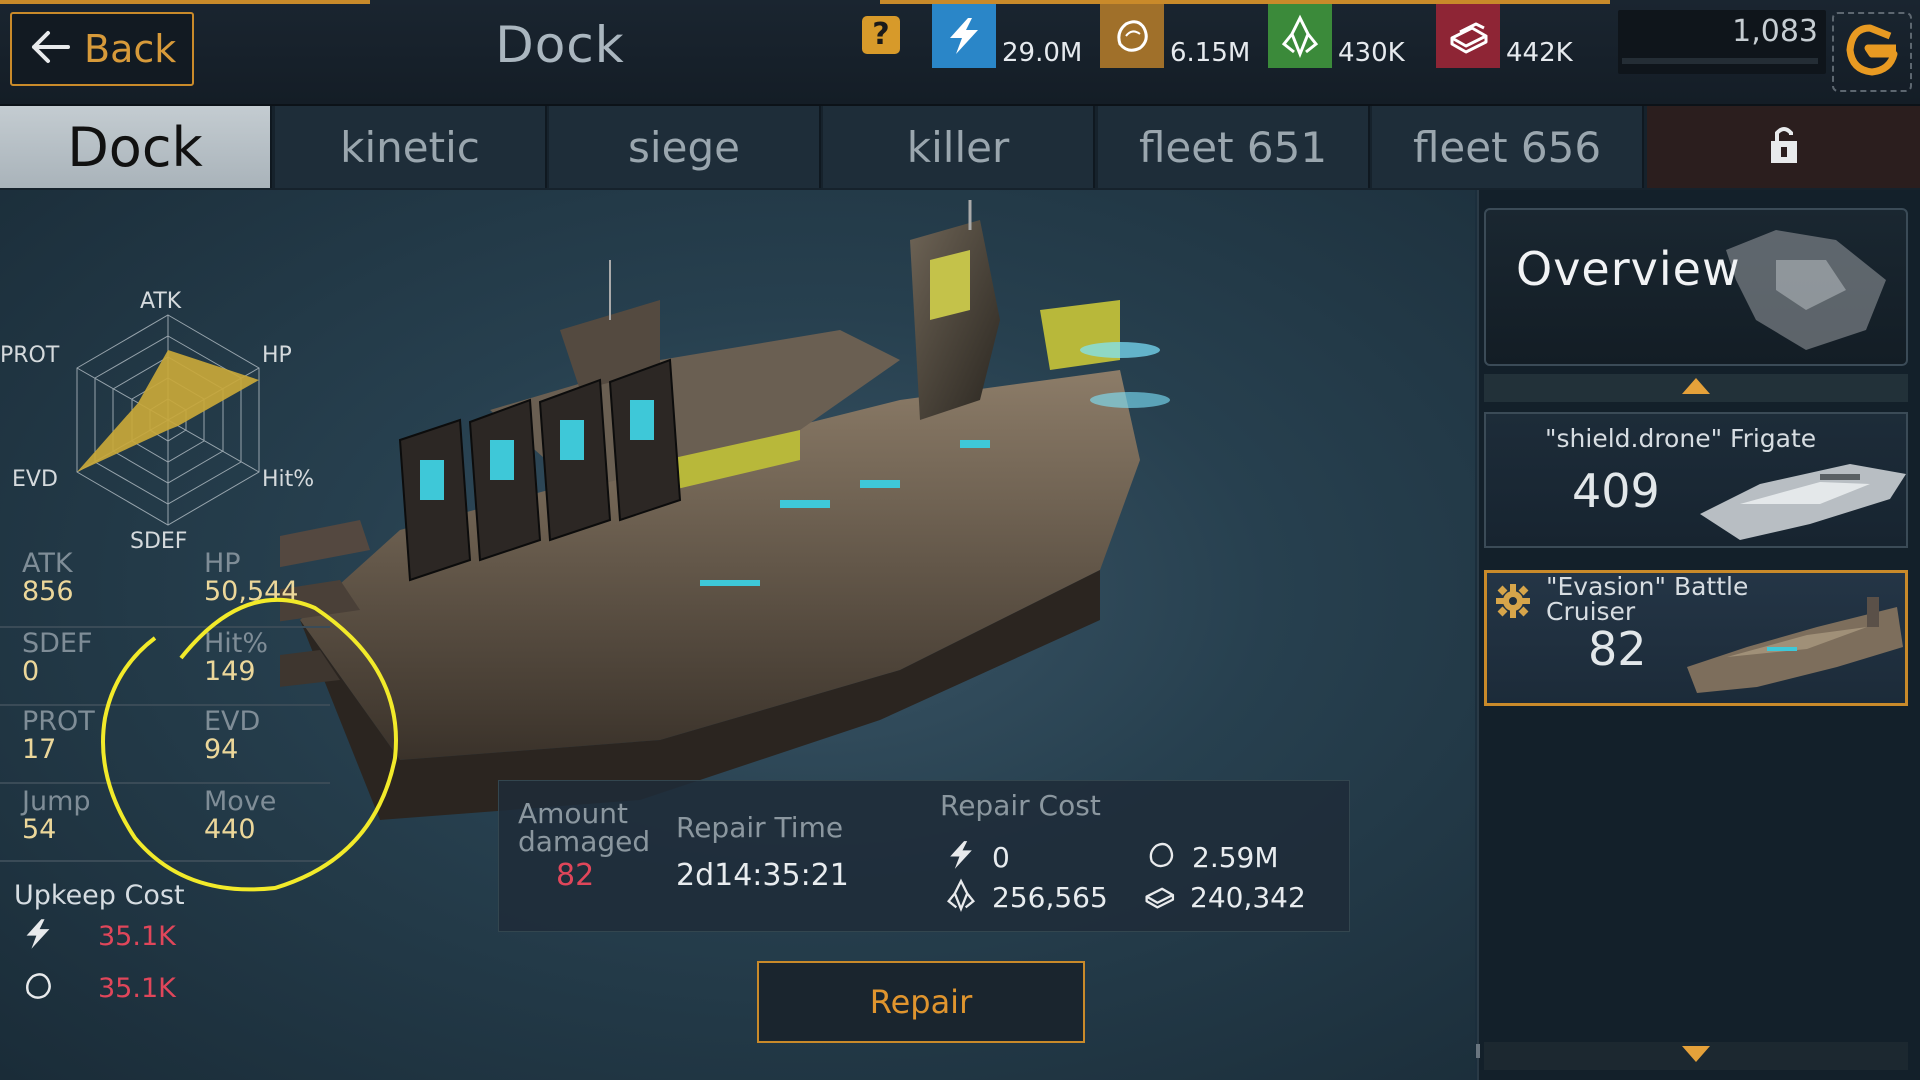  I want to click on ship-name: "Evasion" Battle Cruiser, so click(1647, 599).